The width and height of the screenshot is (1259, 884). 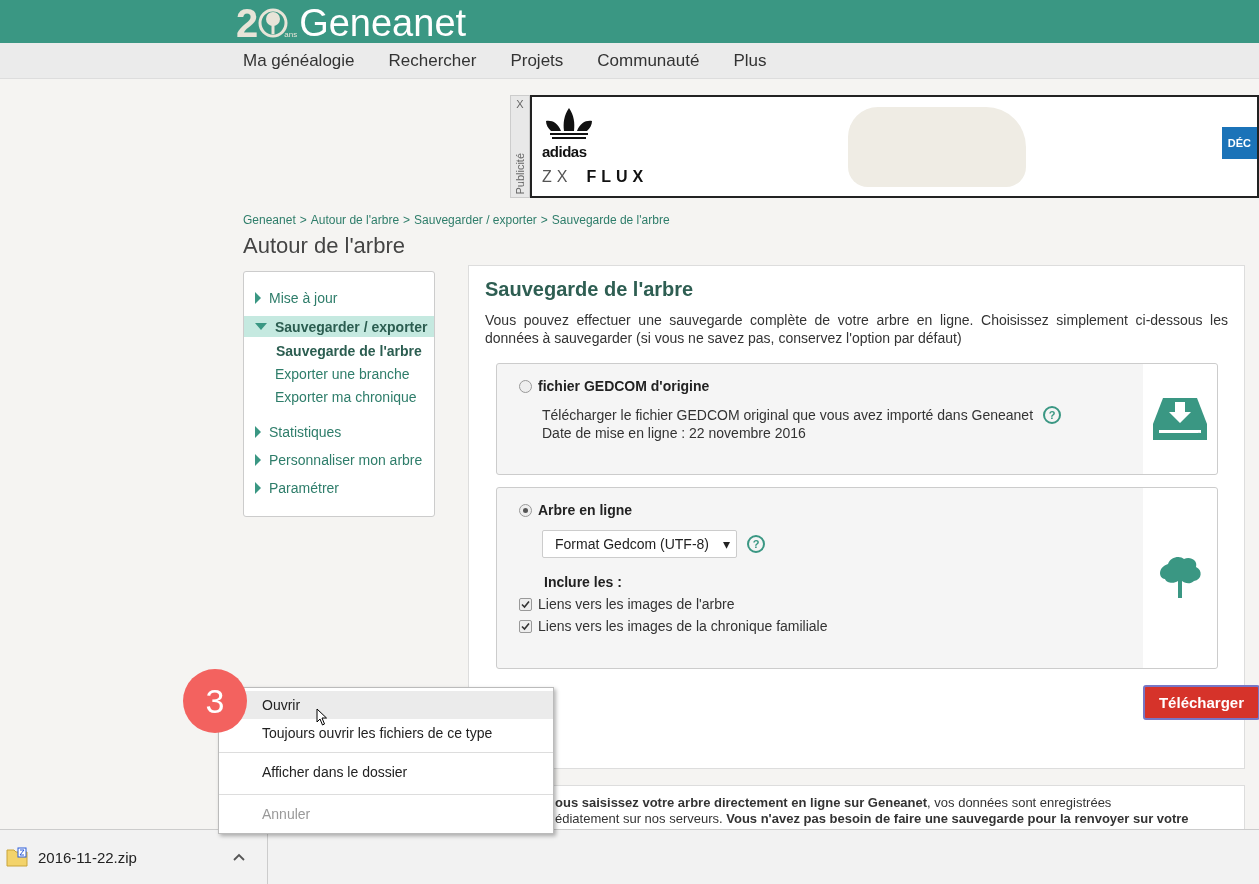 I want to click on step-badge: 3, so click(x=215, y=701).